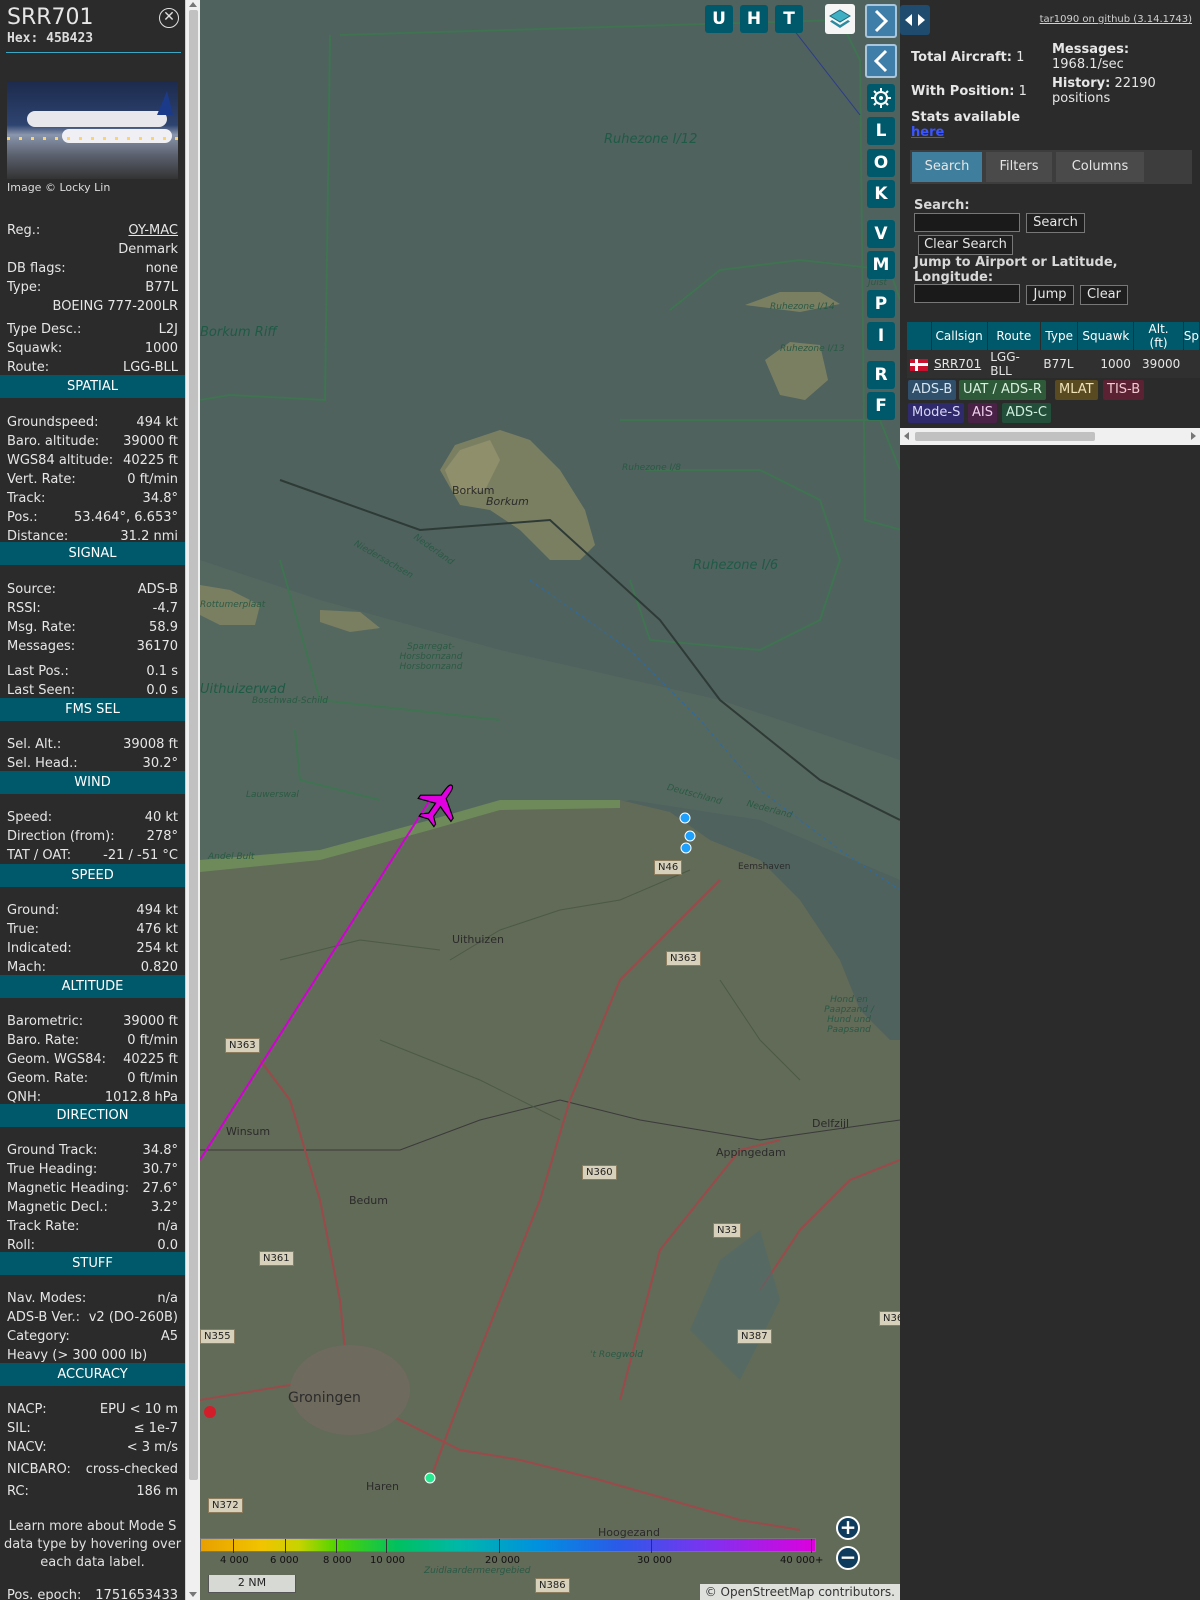  What do you see at coordinates (290, 701) in the screenshot?
I see `map-label-boschwad: Boschwad-Schild` at bounding box center [290, 701].